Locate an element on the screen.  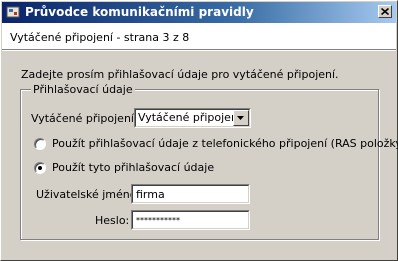
header-divider is located at coordinates (199, 50).